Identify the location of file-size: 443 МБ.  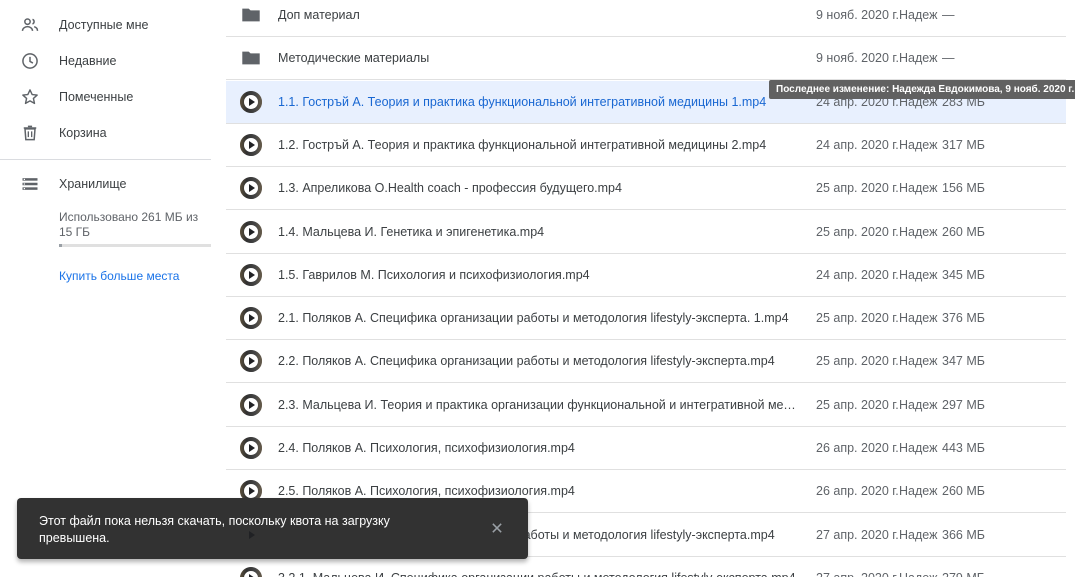
(963, 448).